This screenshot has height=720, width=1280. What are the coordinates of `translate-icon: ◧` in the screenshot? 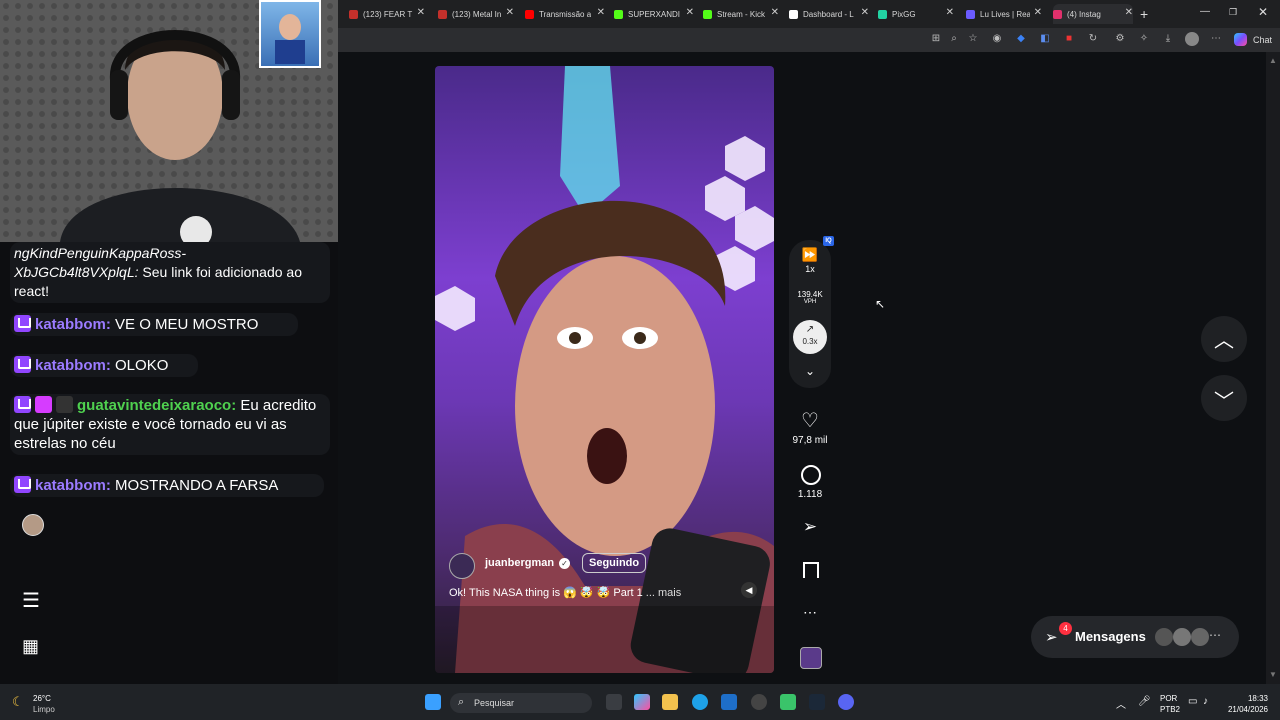 It's located at (1045, 39).